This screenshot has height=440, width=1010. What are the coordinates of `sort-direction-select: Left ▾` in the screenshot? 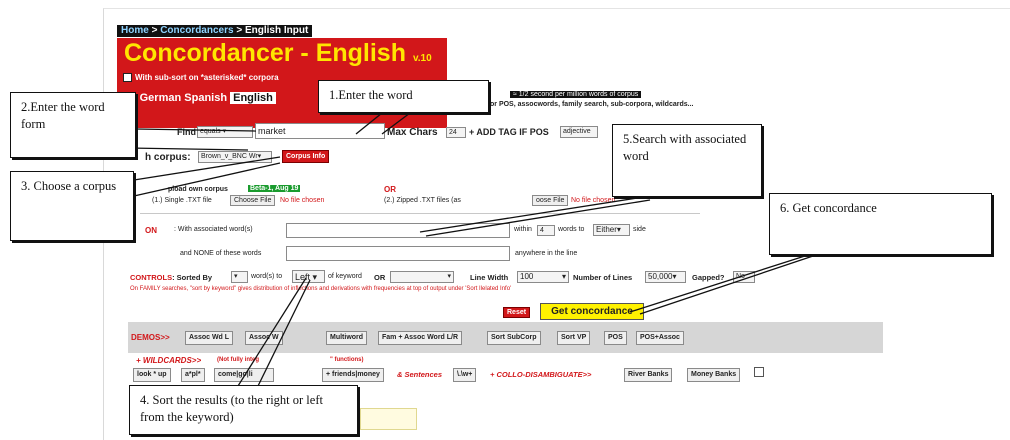 It's located at (308, 276).